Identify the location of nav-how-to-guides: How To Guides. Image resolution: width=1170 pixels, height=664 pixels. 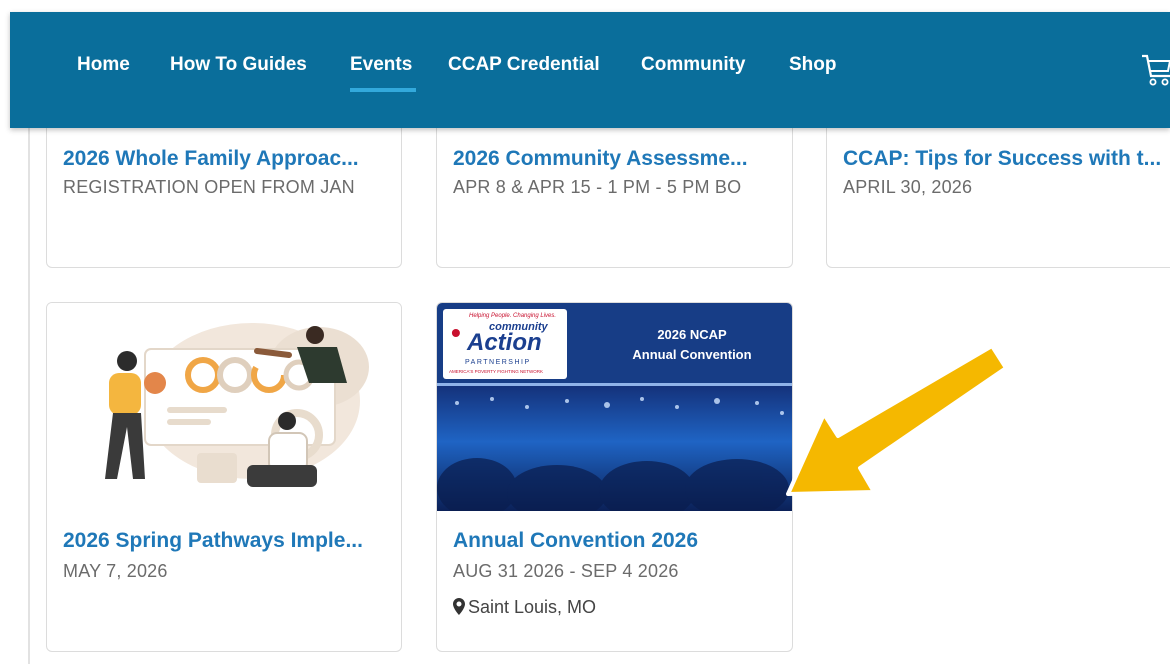
(238, 65).